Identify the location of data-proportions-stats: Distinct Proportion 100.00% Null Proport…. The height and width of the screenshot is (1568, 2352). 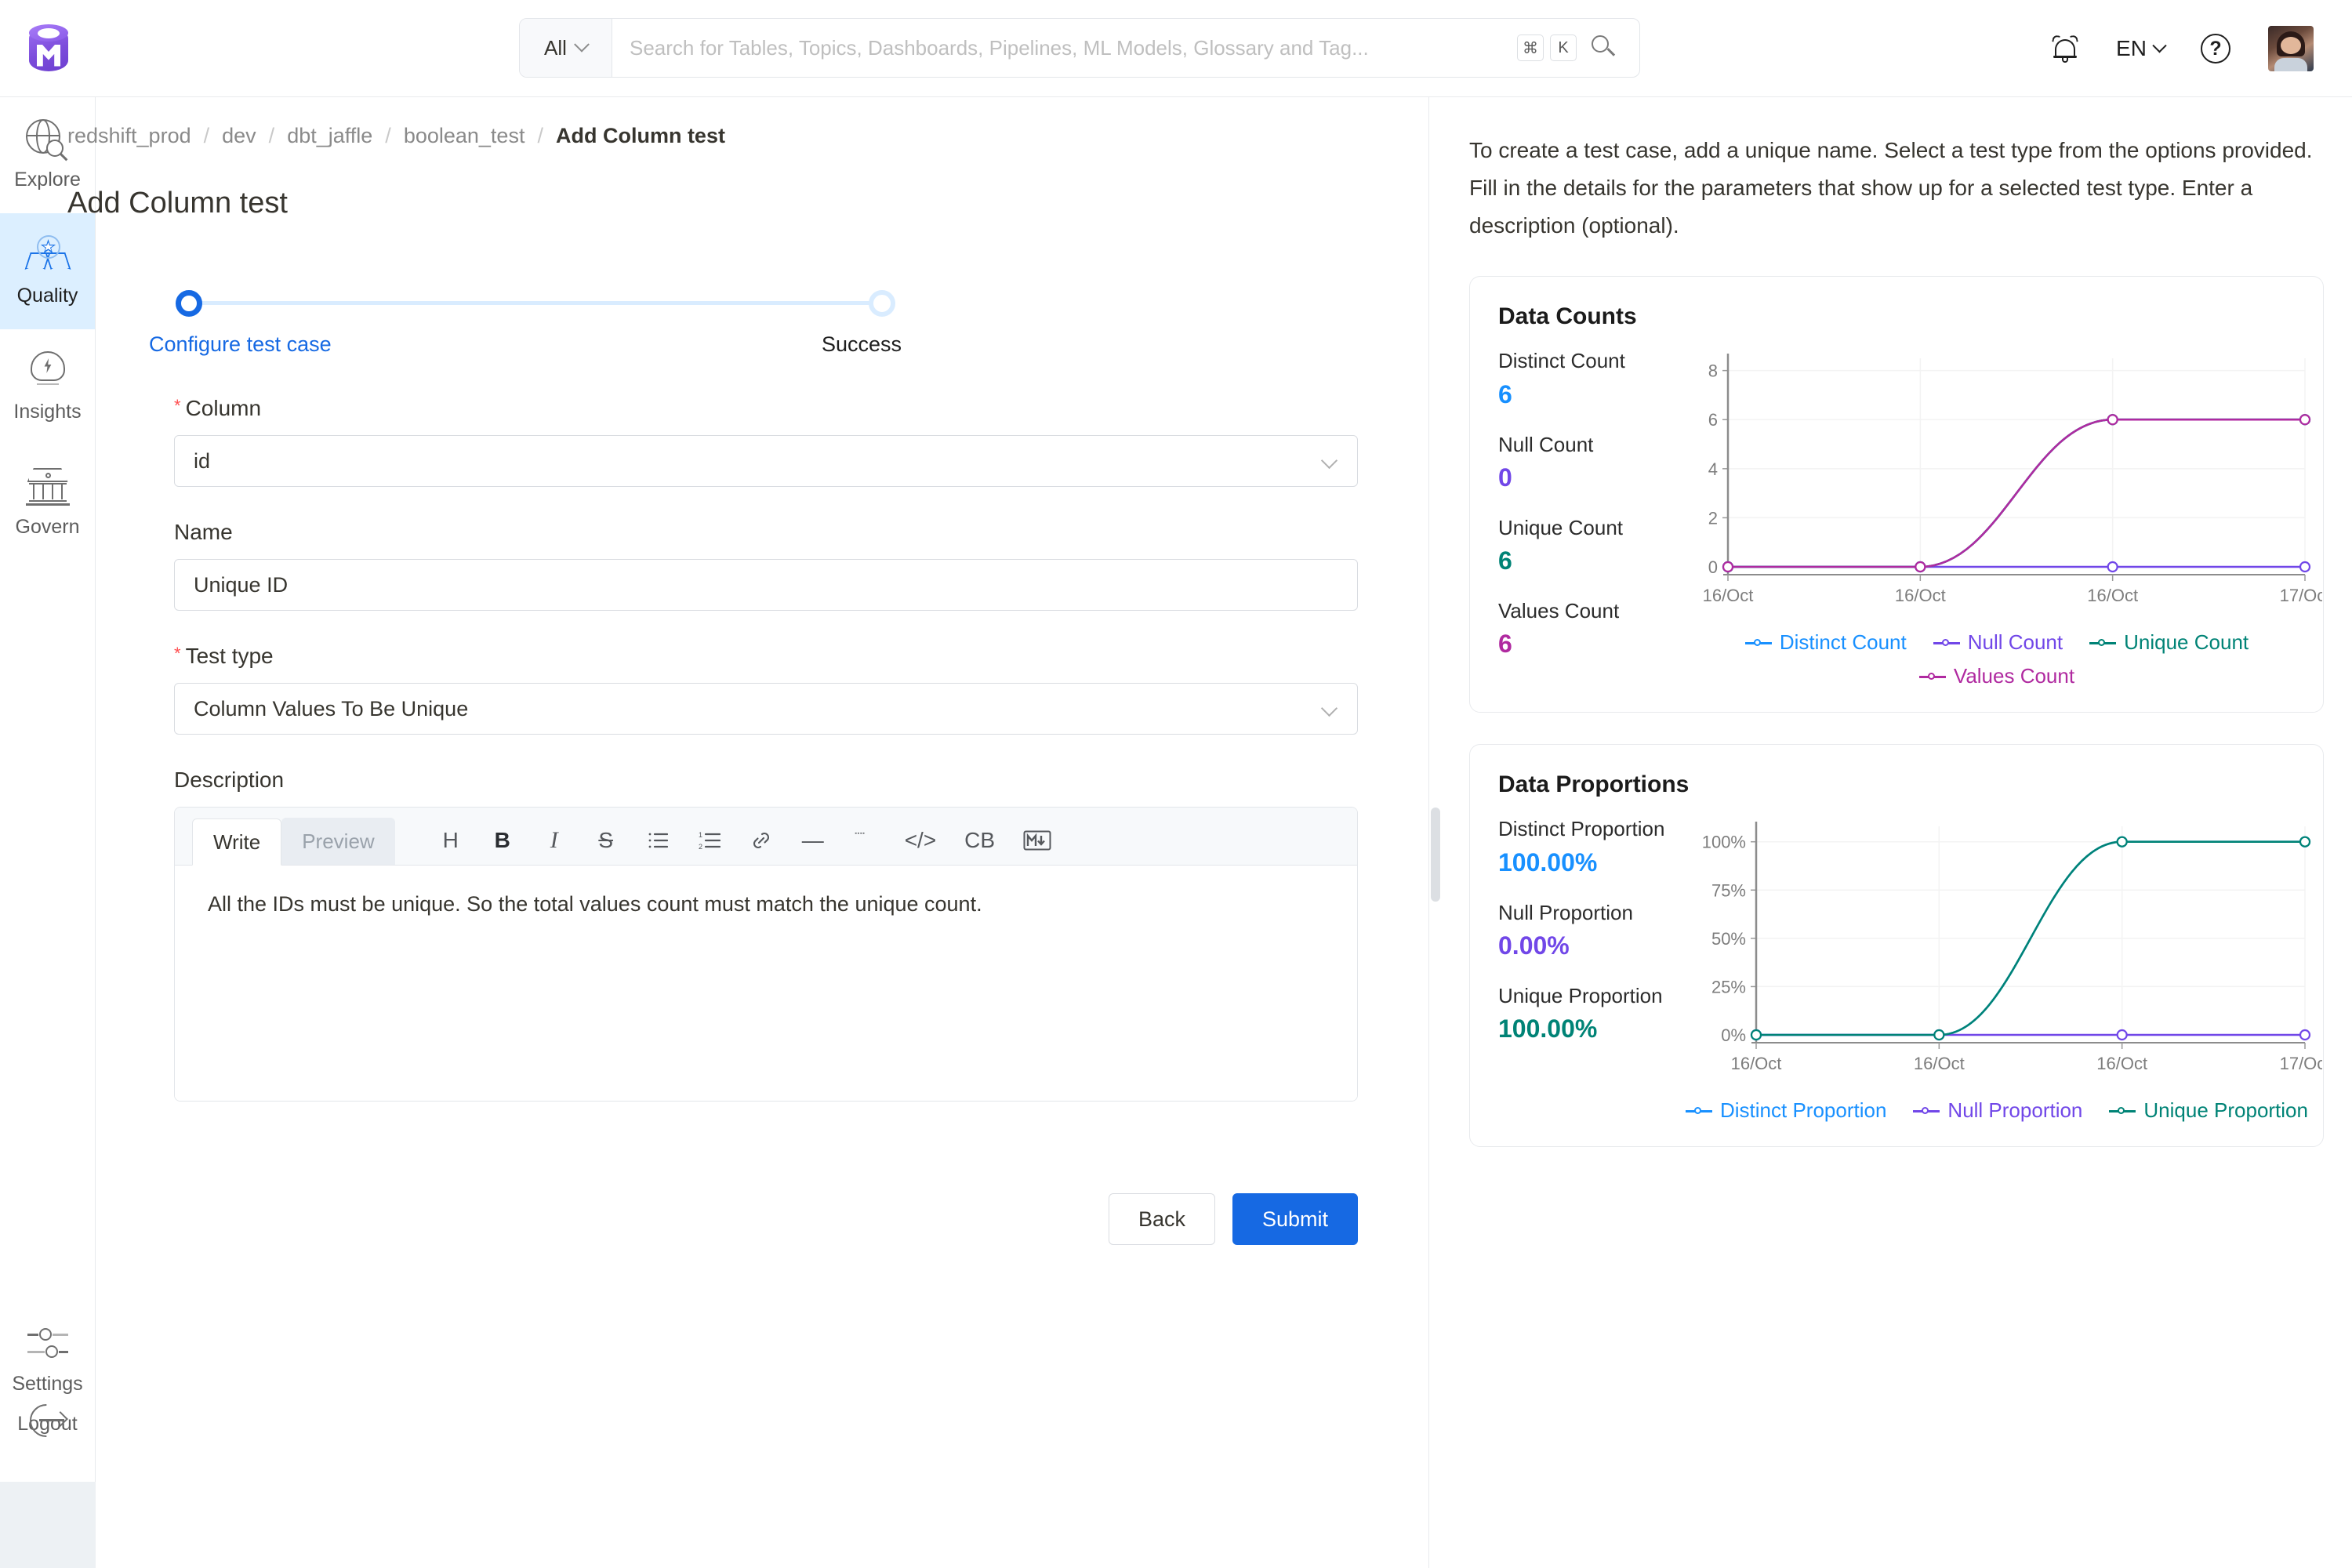
(1582, 969).